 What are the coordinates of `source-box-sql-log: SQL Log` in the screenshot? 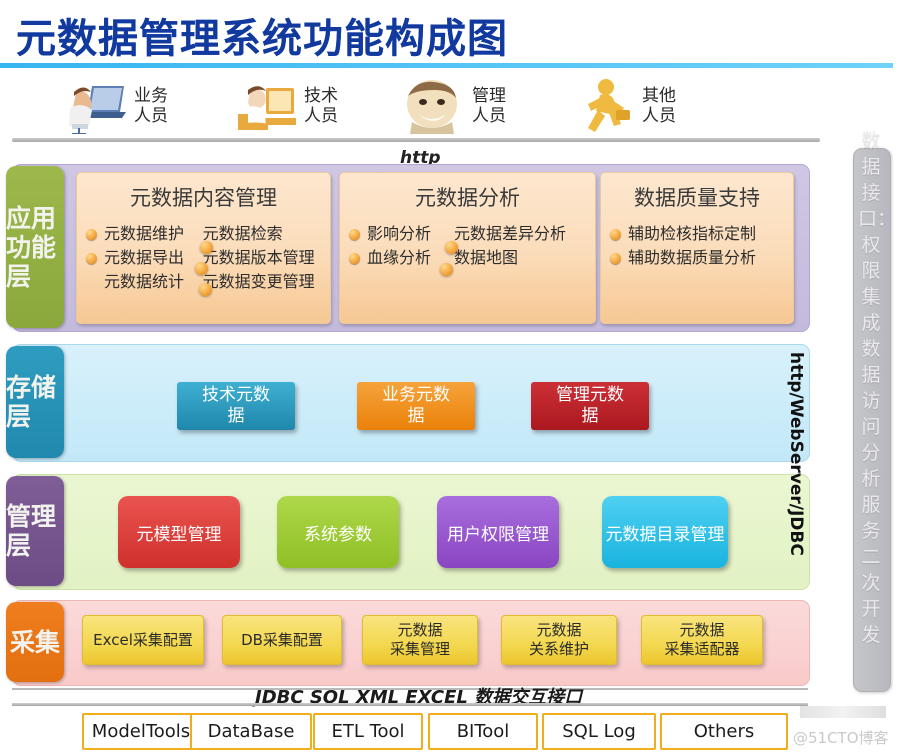 It's located at (599, 731).